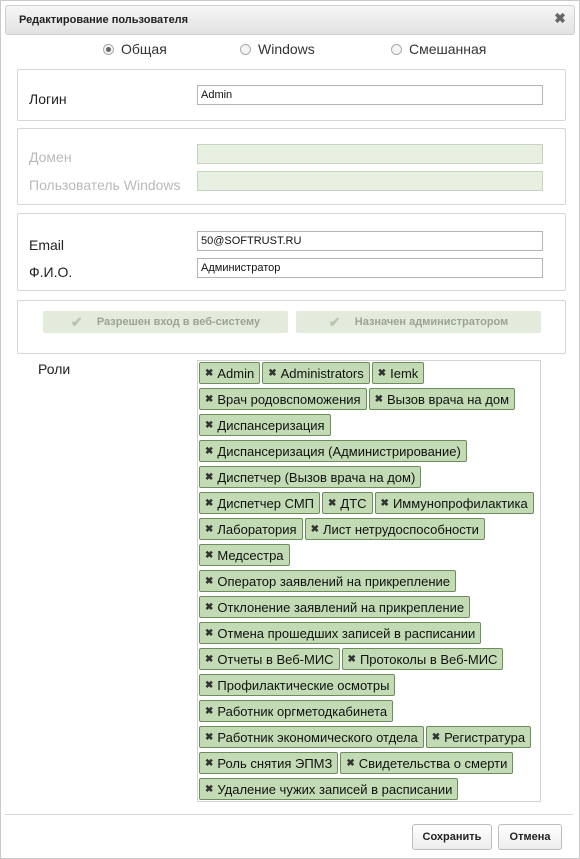 This screenshot has width=580, height=859. I want to click on role-tag-label: Врач родовспоможения, so click(289, 399).